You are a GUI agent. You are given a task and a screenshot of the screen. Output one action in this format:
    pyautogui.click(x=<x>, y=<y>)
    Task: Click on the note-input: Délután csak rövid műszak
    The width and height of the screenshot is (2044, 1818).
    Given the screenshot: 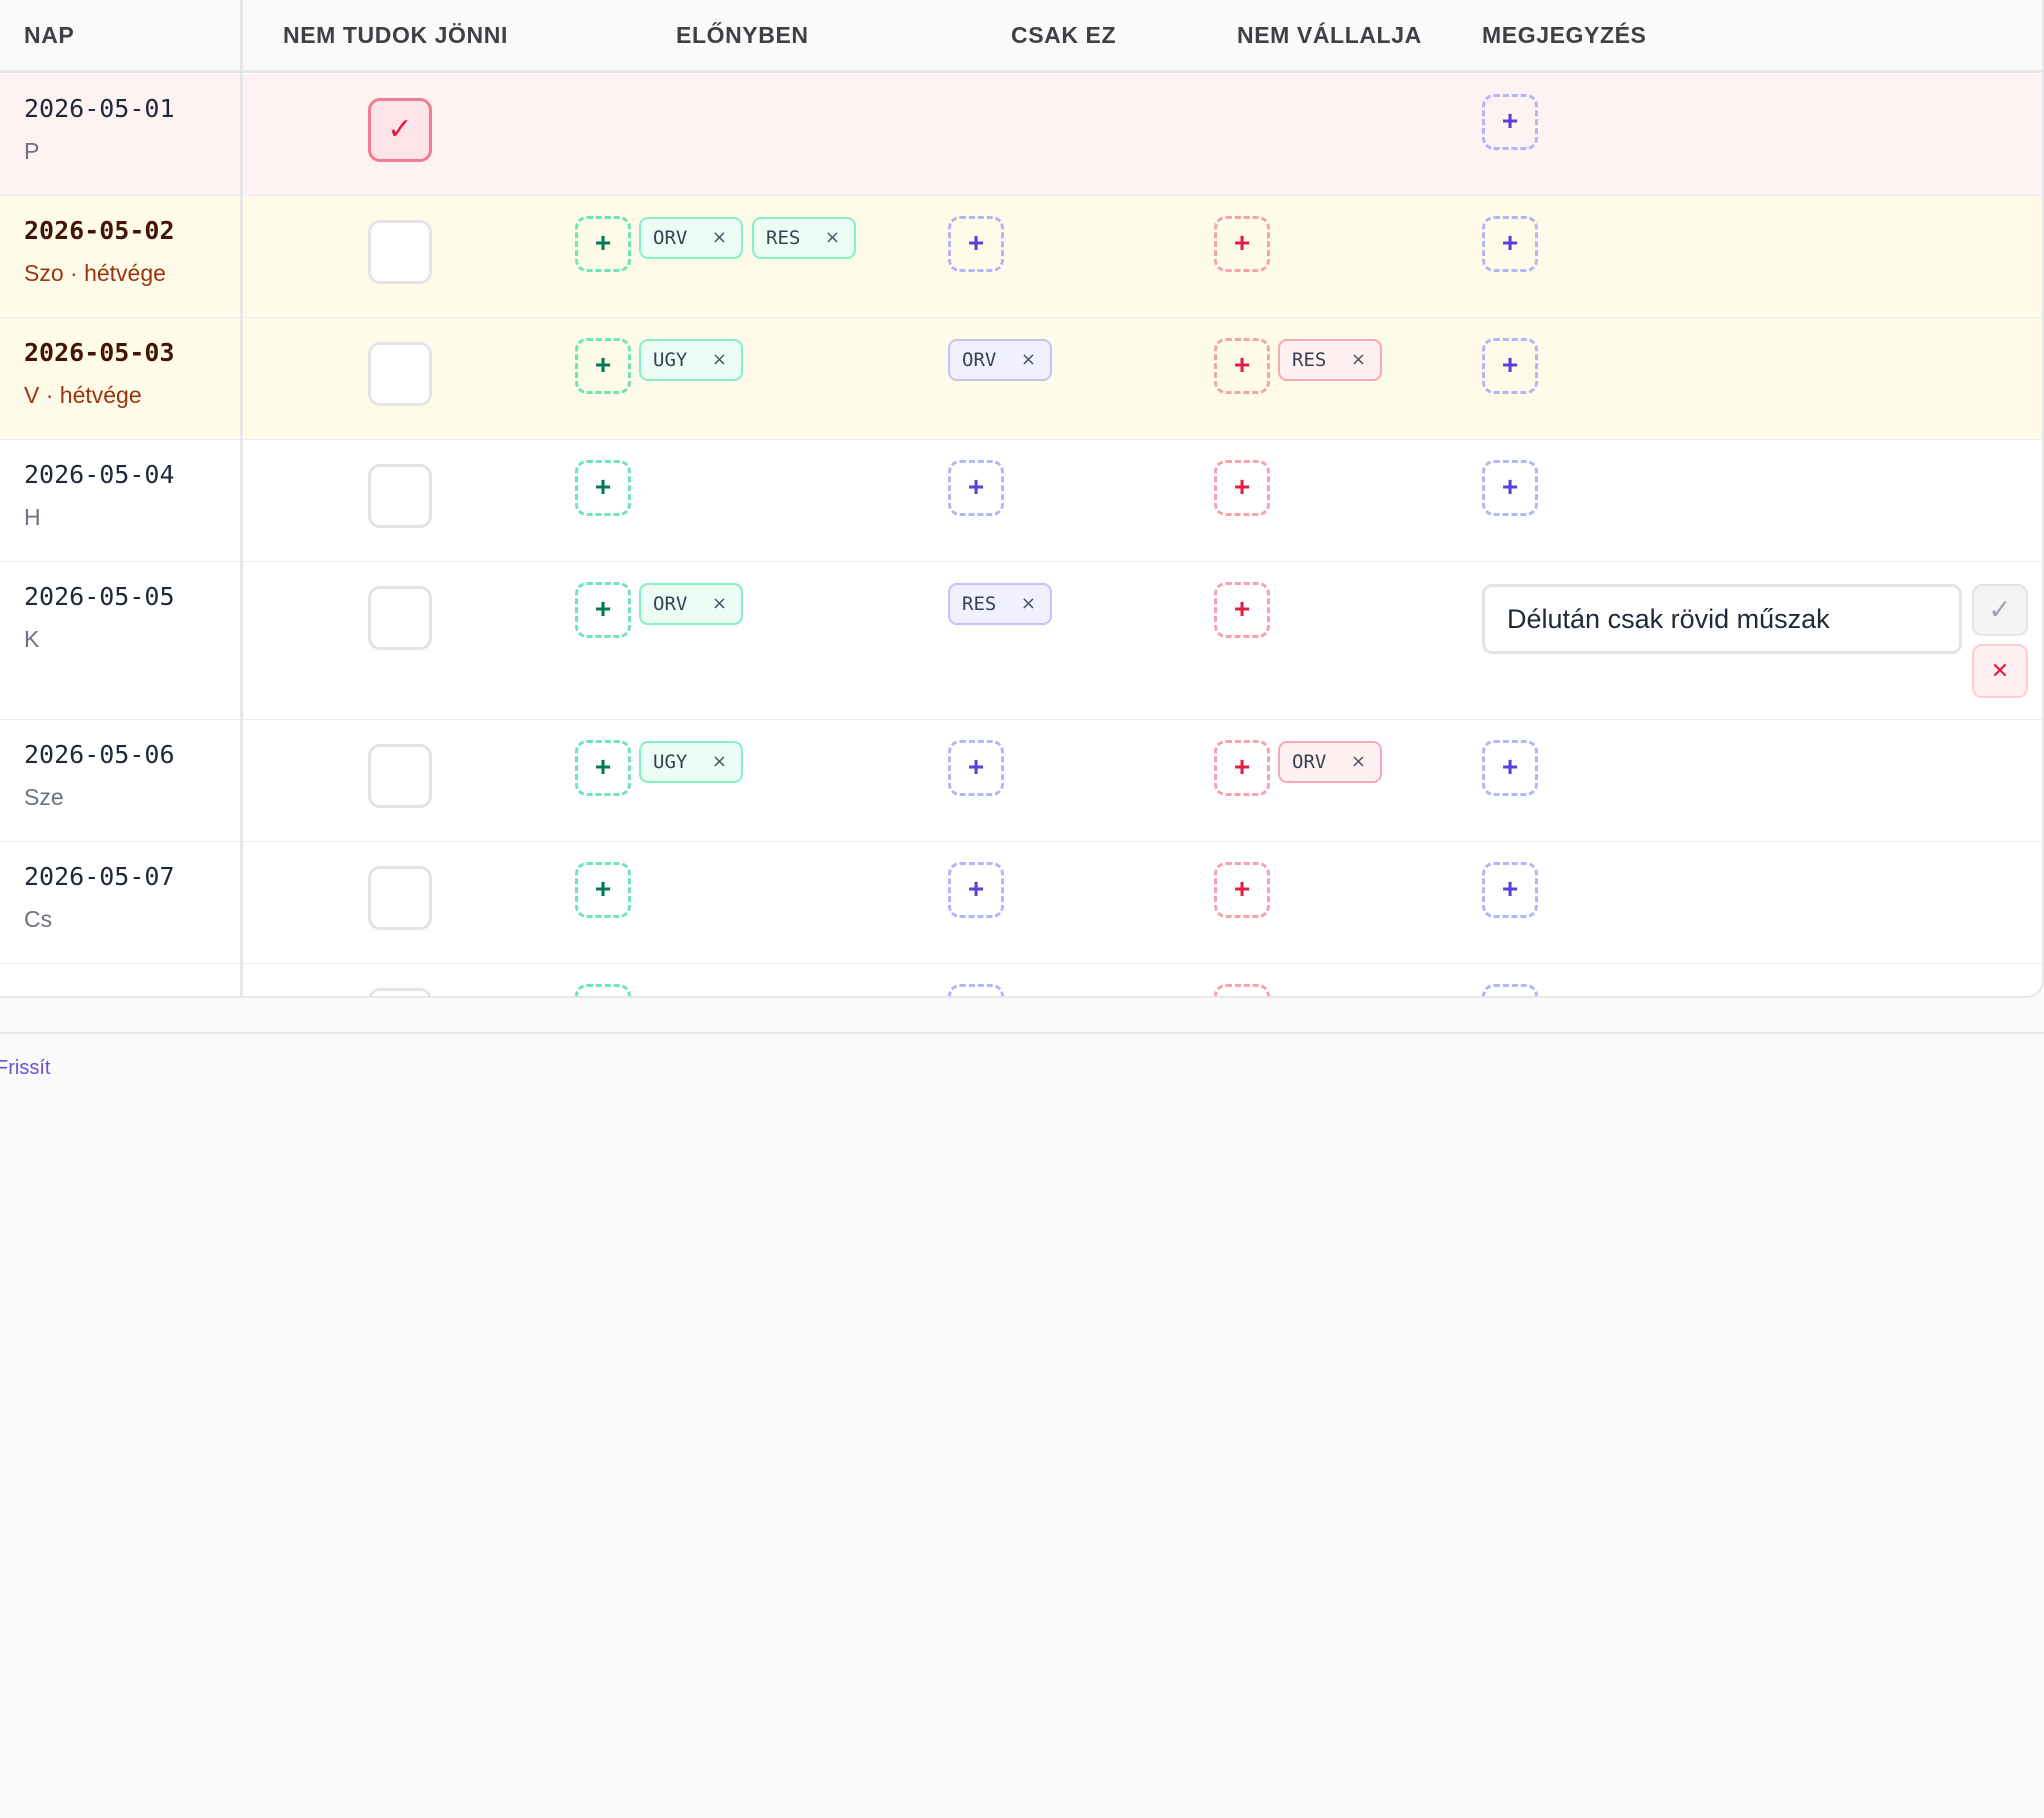 What is the action you would take?
    pyautogui.click(x=1722, y=619)
    